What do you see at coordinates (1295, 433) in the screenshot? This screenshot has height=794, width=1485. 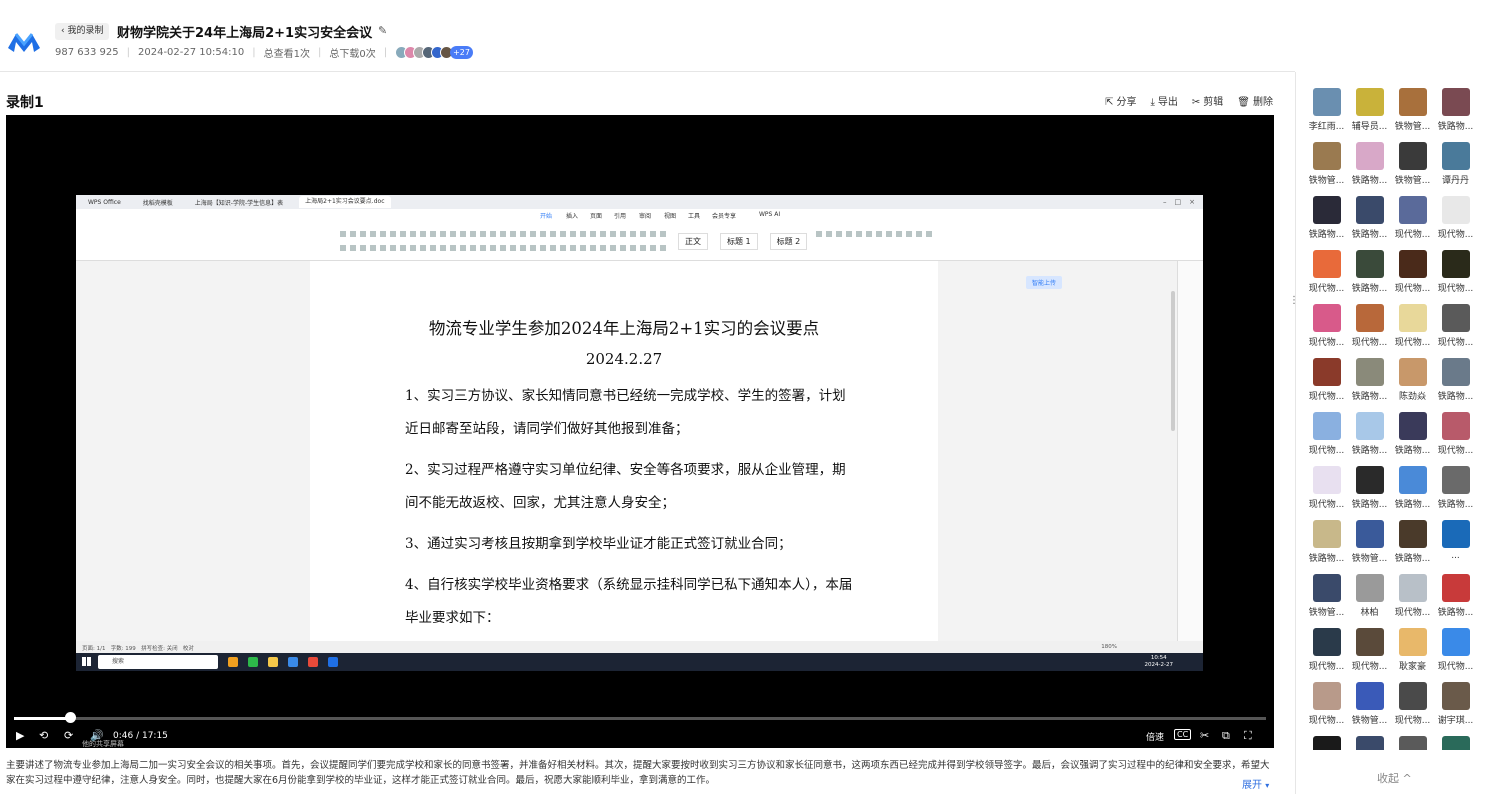 I see `panel-divider` at bounding box center [1295, 433].